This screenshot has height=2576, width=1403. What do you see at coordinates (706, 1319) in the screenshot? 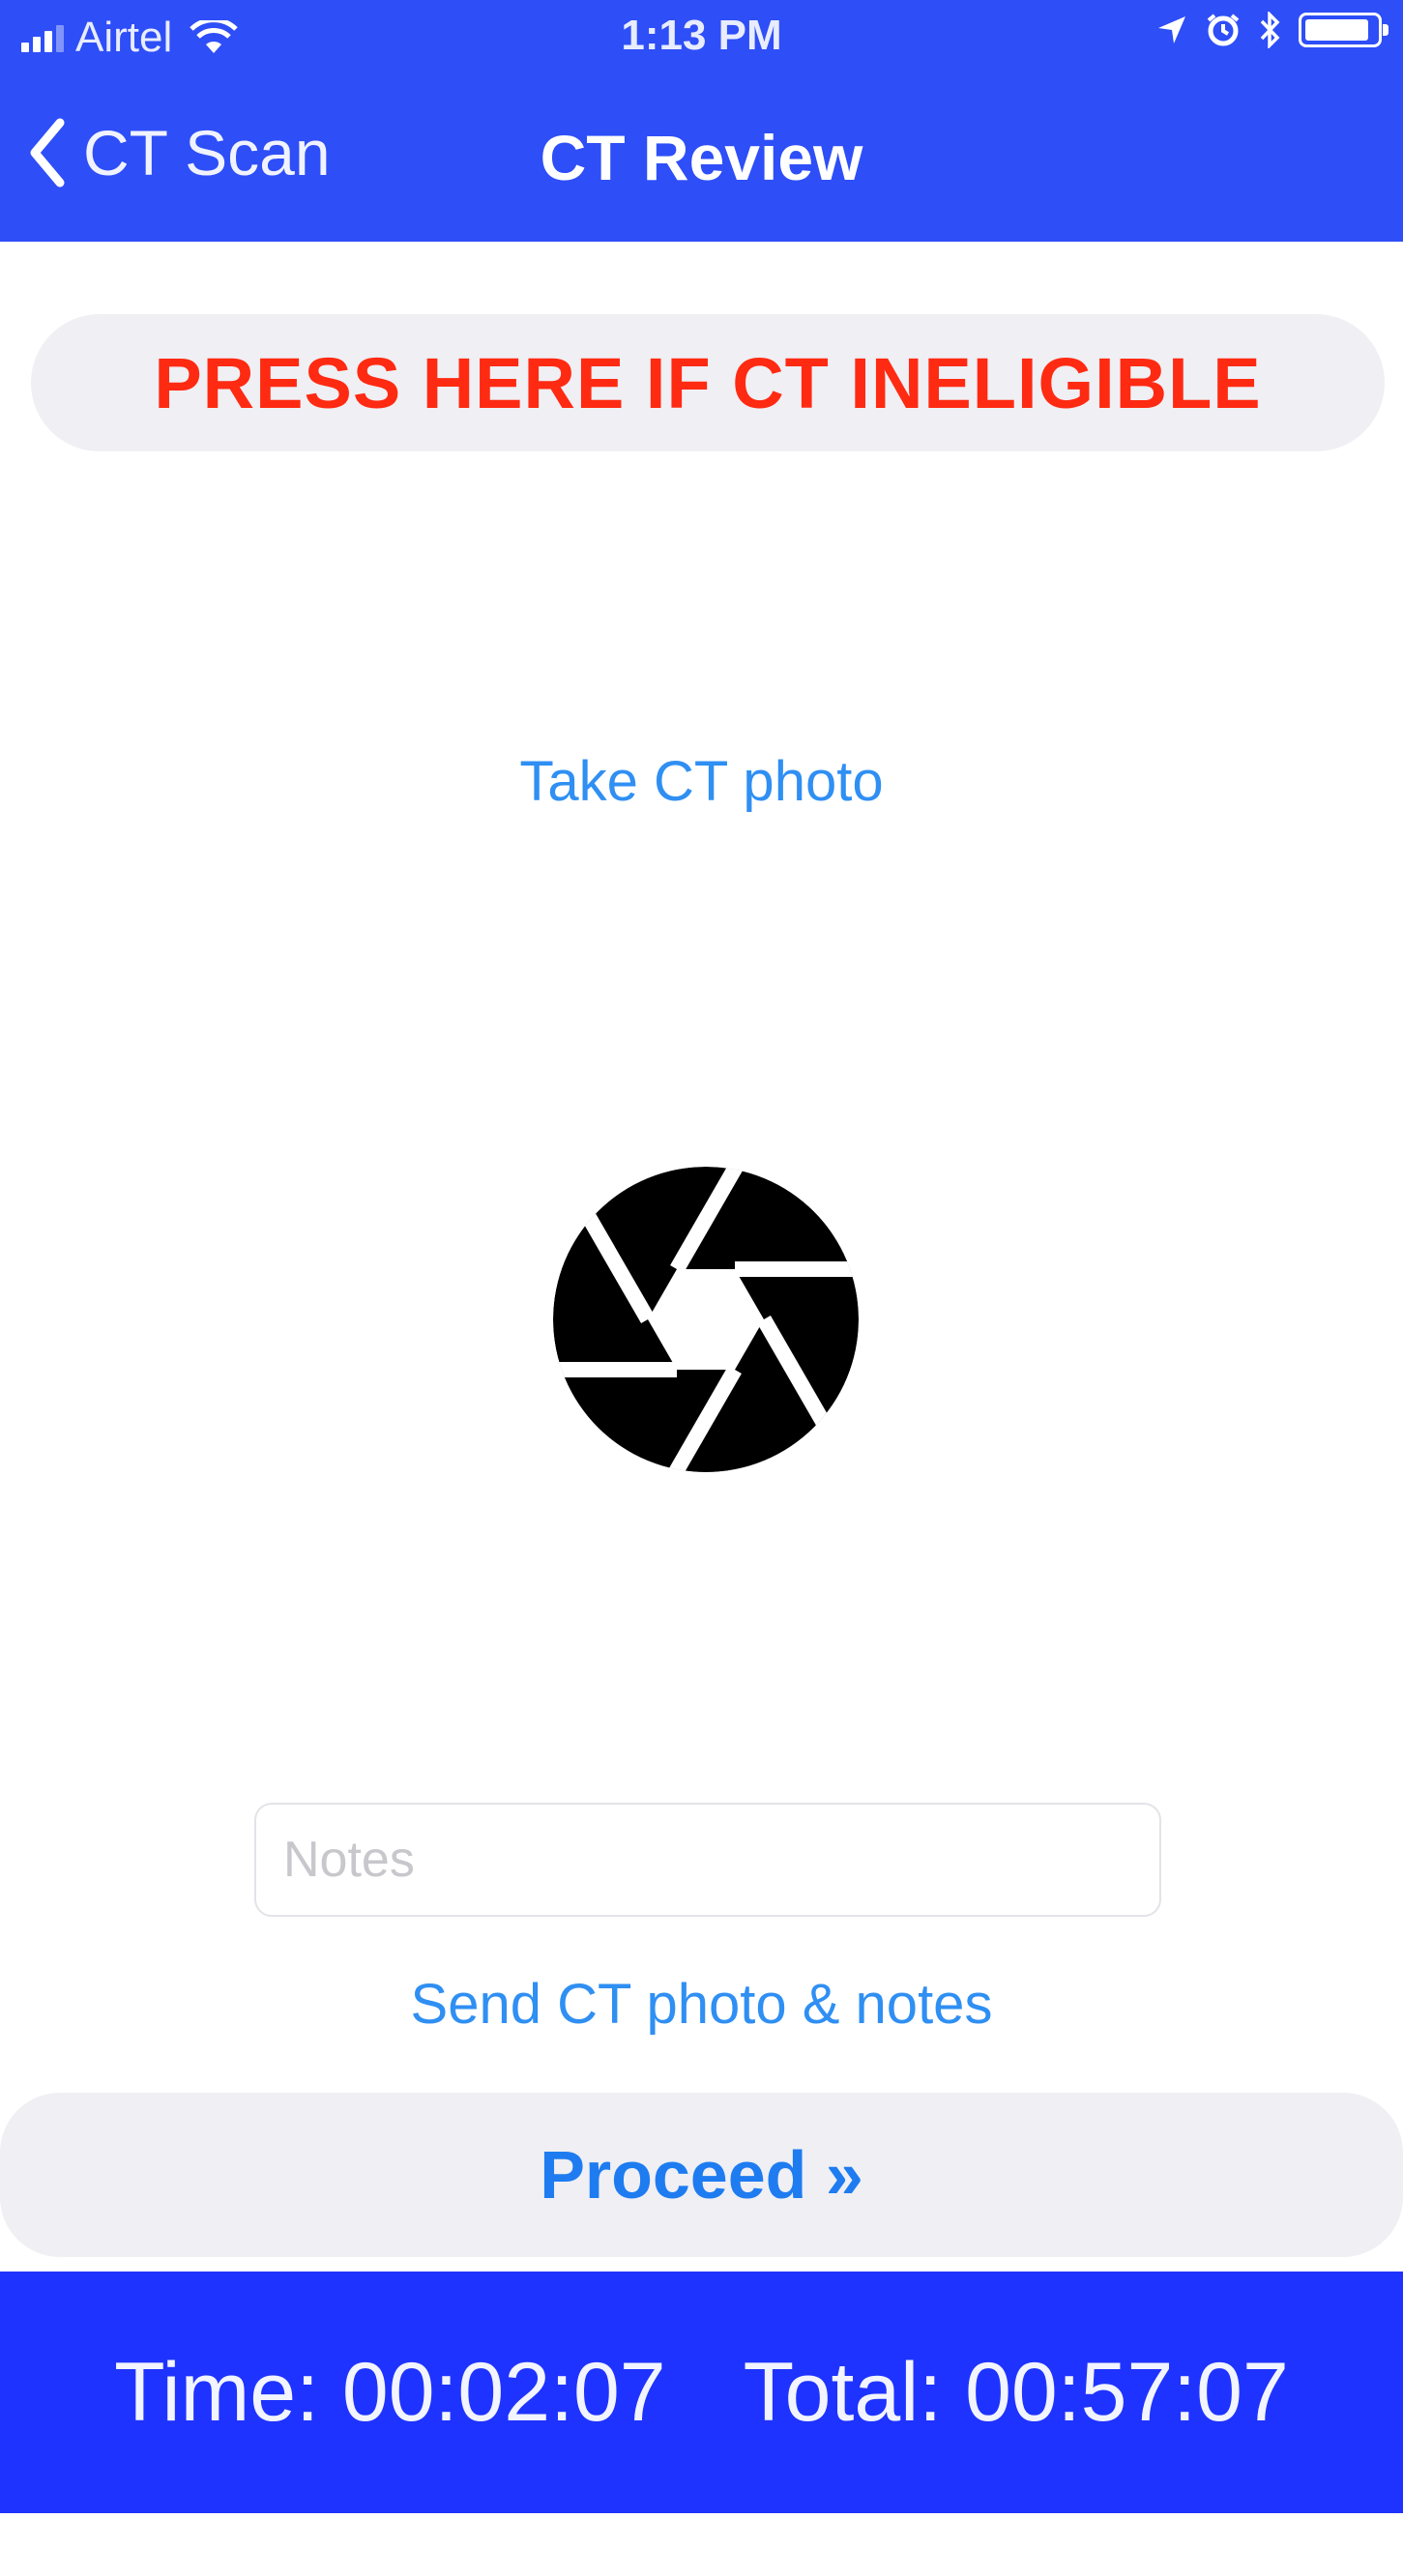
I see `camera-shutter-icon` at bounding box center [706, 1319].